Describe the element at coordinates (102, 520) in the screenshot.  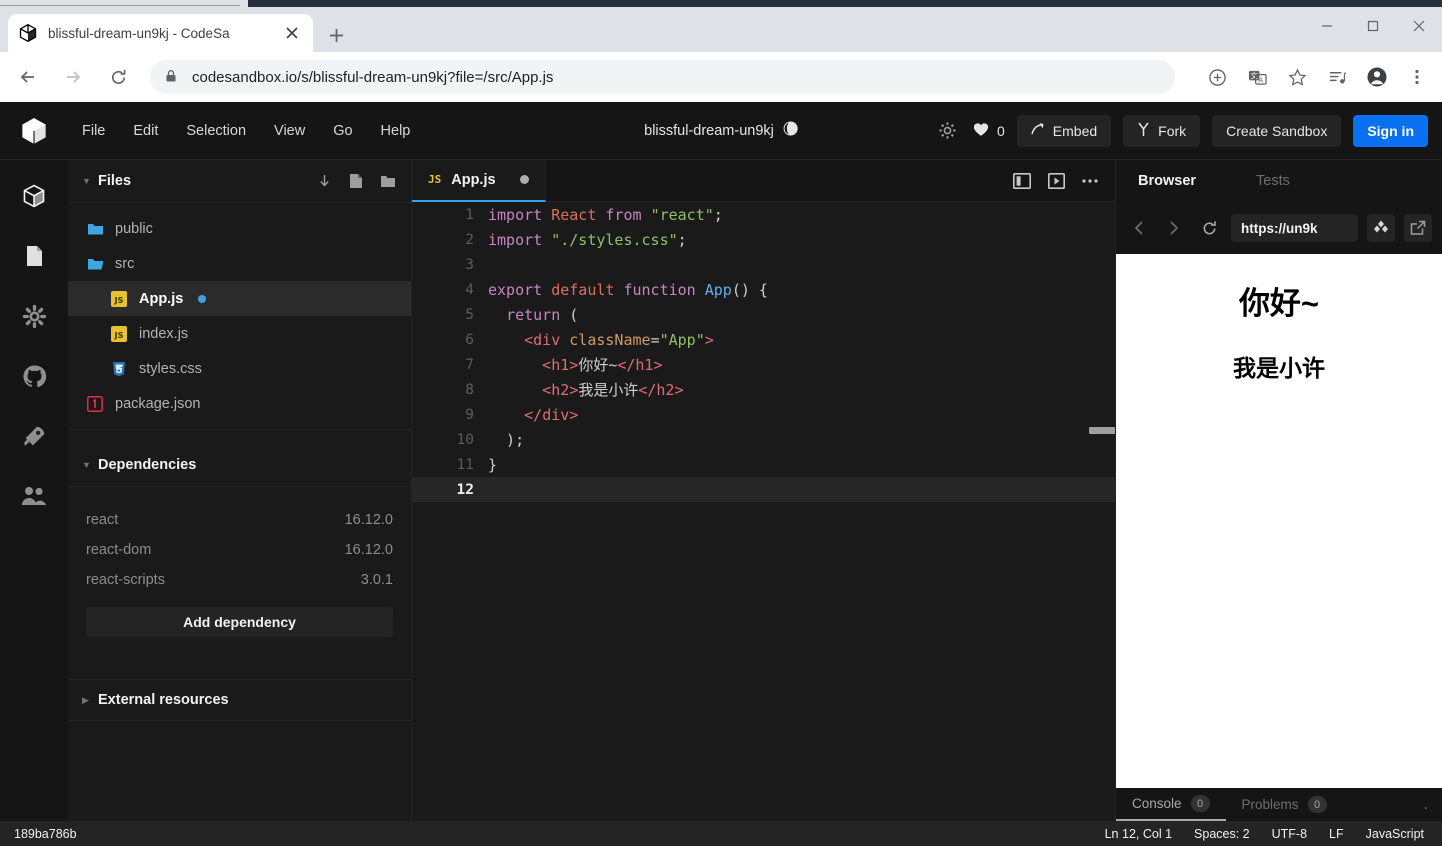
I see `dependency-name: react` at that location.